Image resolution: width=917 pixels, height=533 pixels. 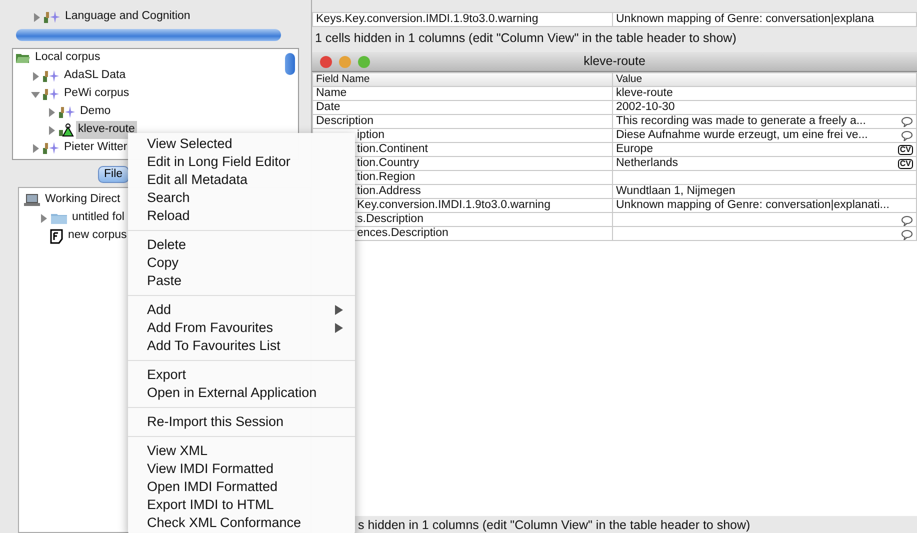 What do you see at coordinates (462, 93) in the screenshot?
I see `table-cell: Name` at bounding box center [462, 93].